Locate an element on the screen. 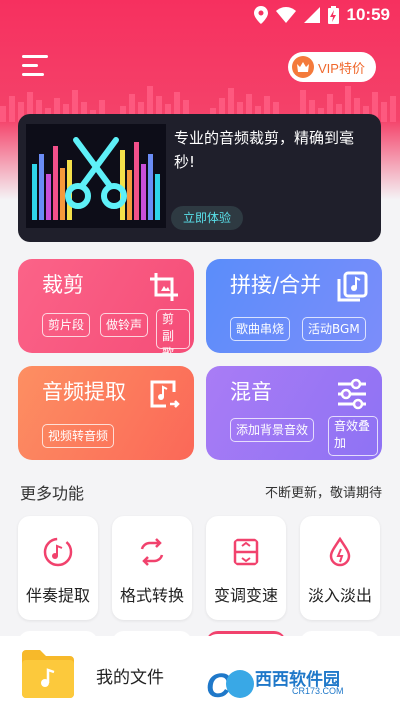 The height and width of the screenshot is (711, 400). tool-label: 格式转换 is located at coordinates (151, 595).